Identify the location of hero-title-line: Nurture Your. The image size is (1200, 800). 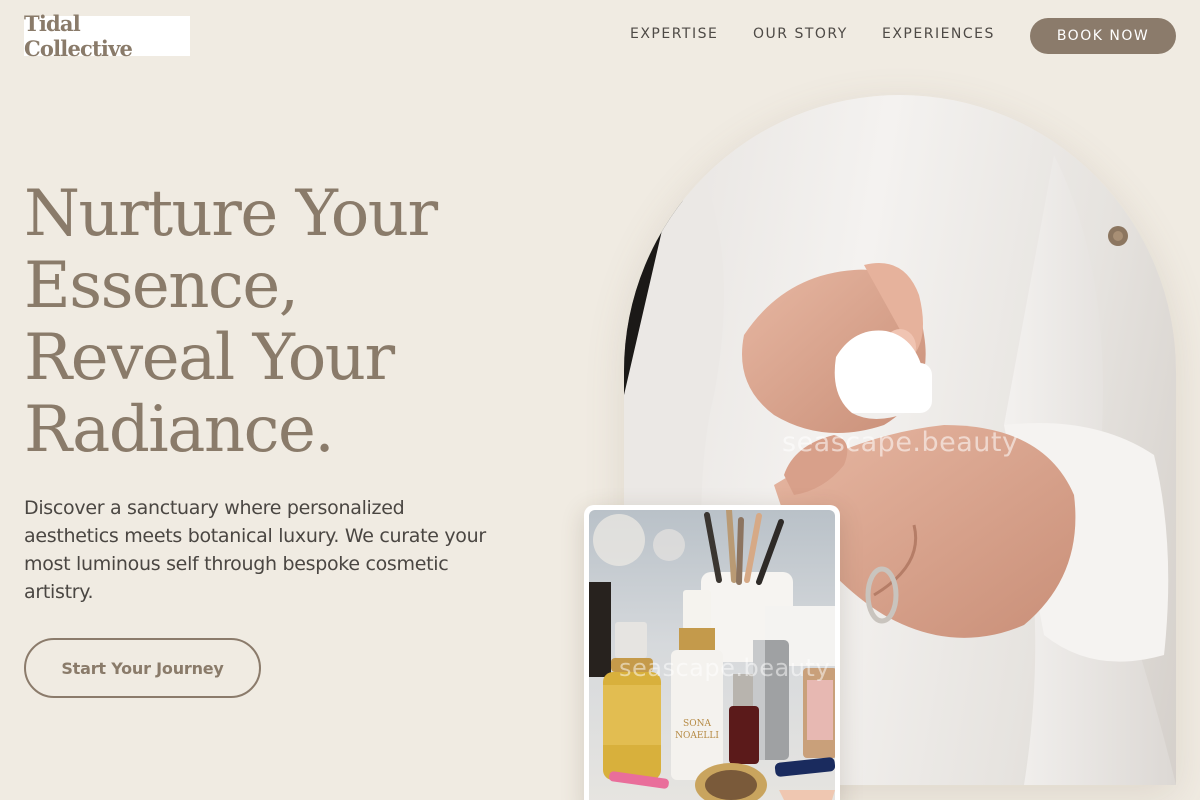
(231, 214).